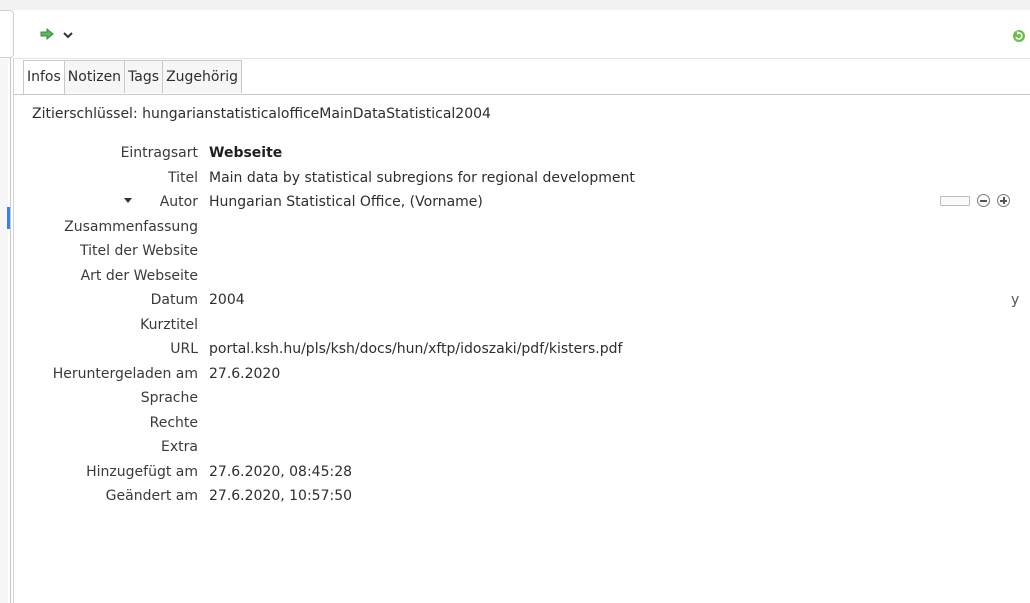  I want to click on field-label: Zusammenfassung, so click(131, 226).